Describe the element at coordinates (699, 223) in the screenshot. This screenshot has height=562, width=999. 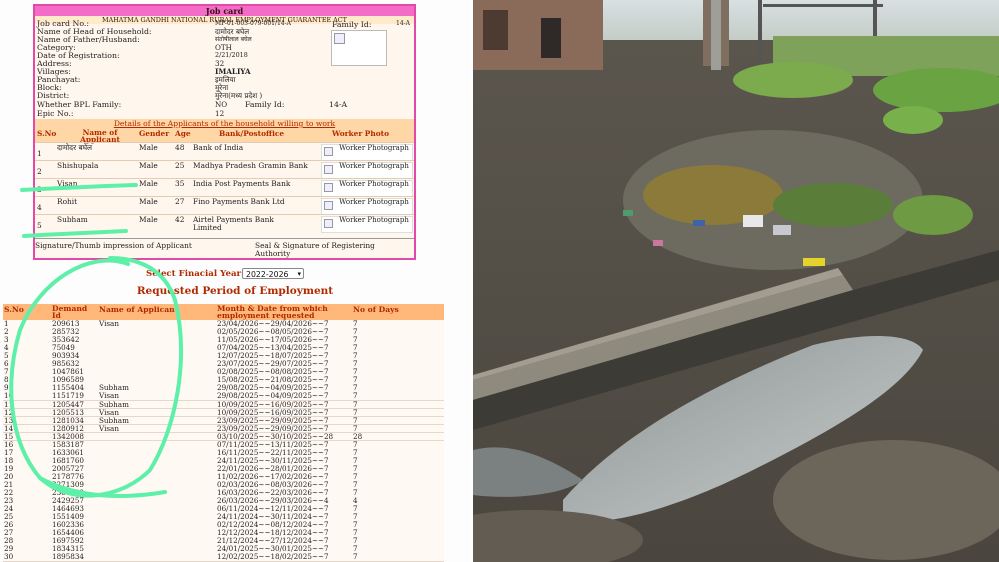
I see `photo-plastic-blue` at that location.